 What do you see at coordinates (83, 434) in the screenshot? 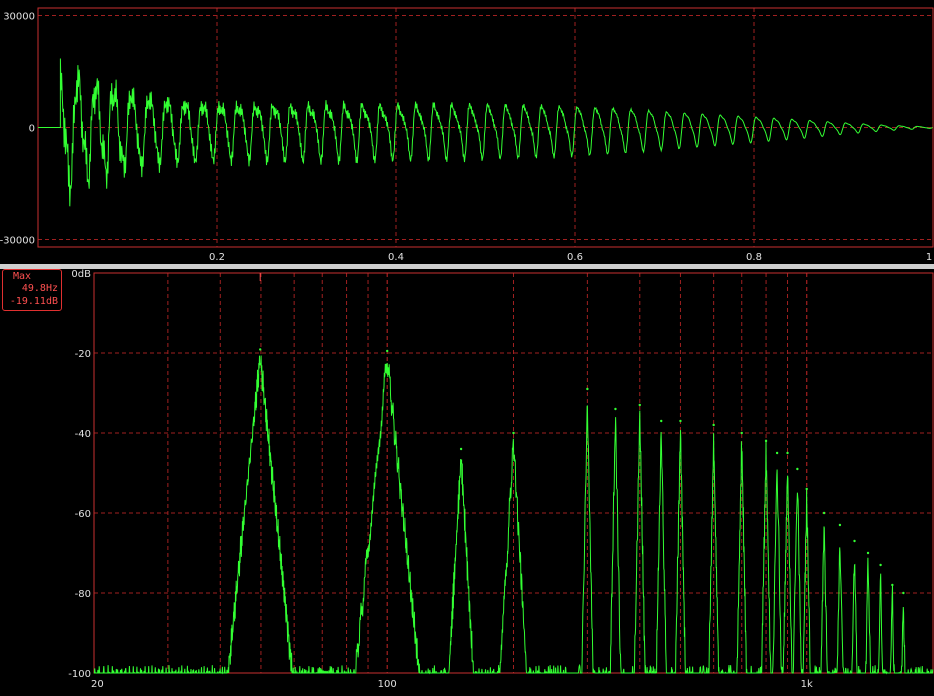
I see `spec-y-tick-label: -40` at bounding box center [83, 434].